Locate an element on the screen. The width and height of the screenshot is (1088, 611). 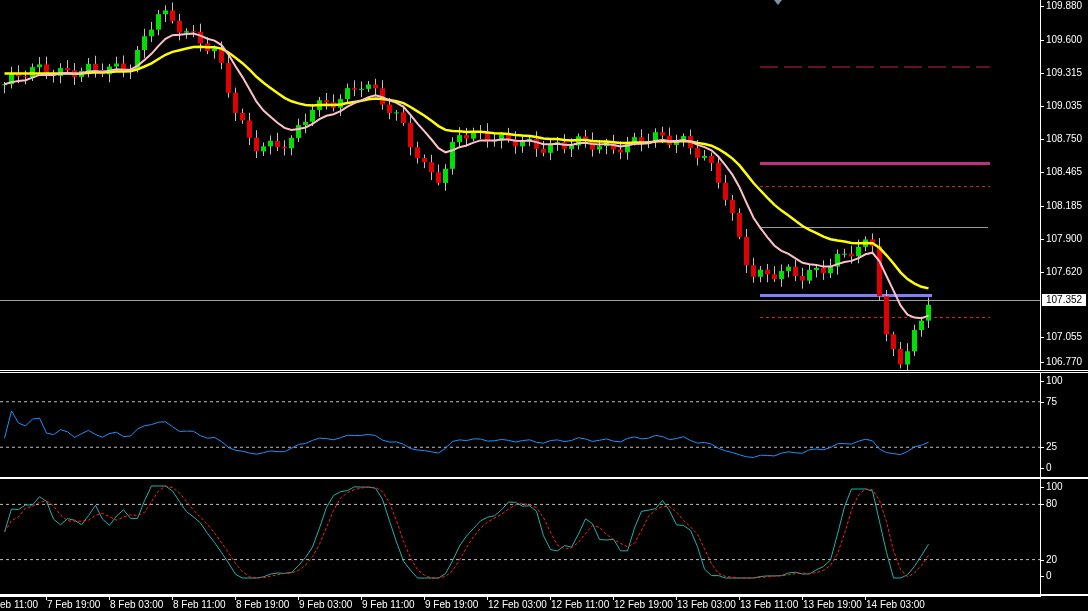
current-price-label: 107.352 is located at coordinates (1064, 300).